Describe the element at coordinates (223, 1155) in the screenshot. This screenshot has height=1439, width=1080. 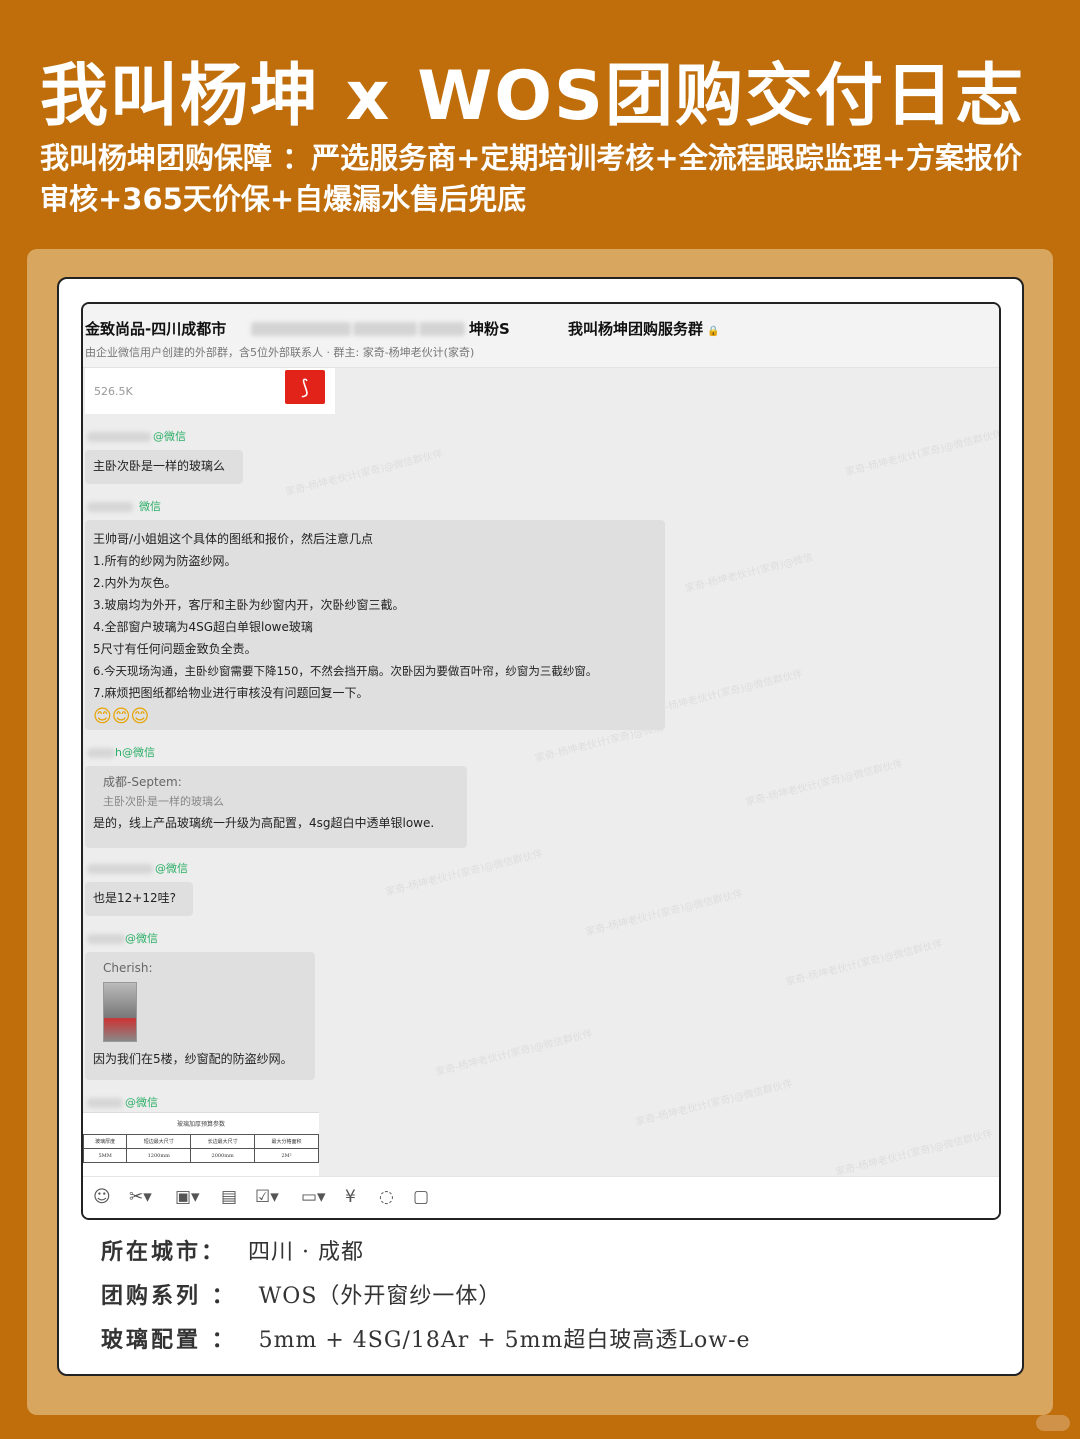
I see `table-cell: 2000mm` at that location.